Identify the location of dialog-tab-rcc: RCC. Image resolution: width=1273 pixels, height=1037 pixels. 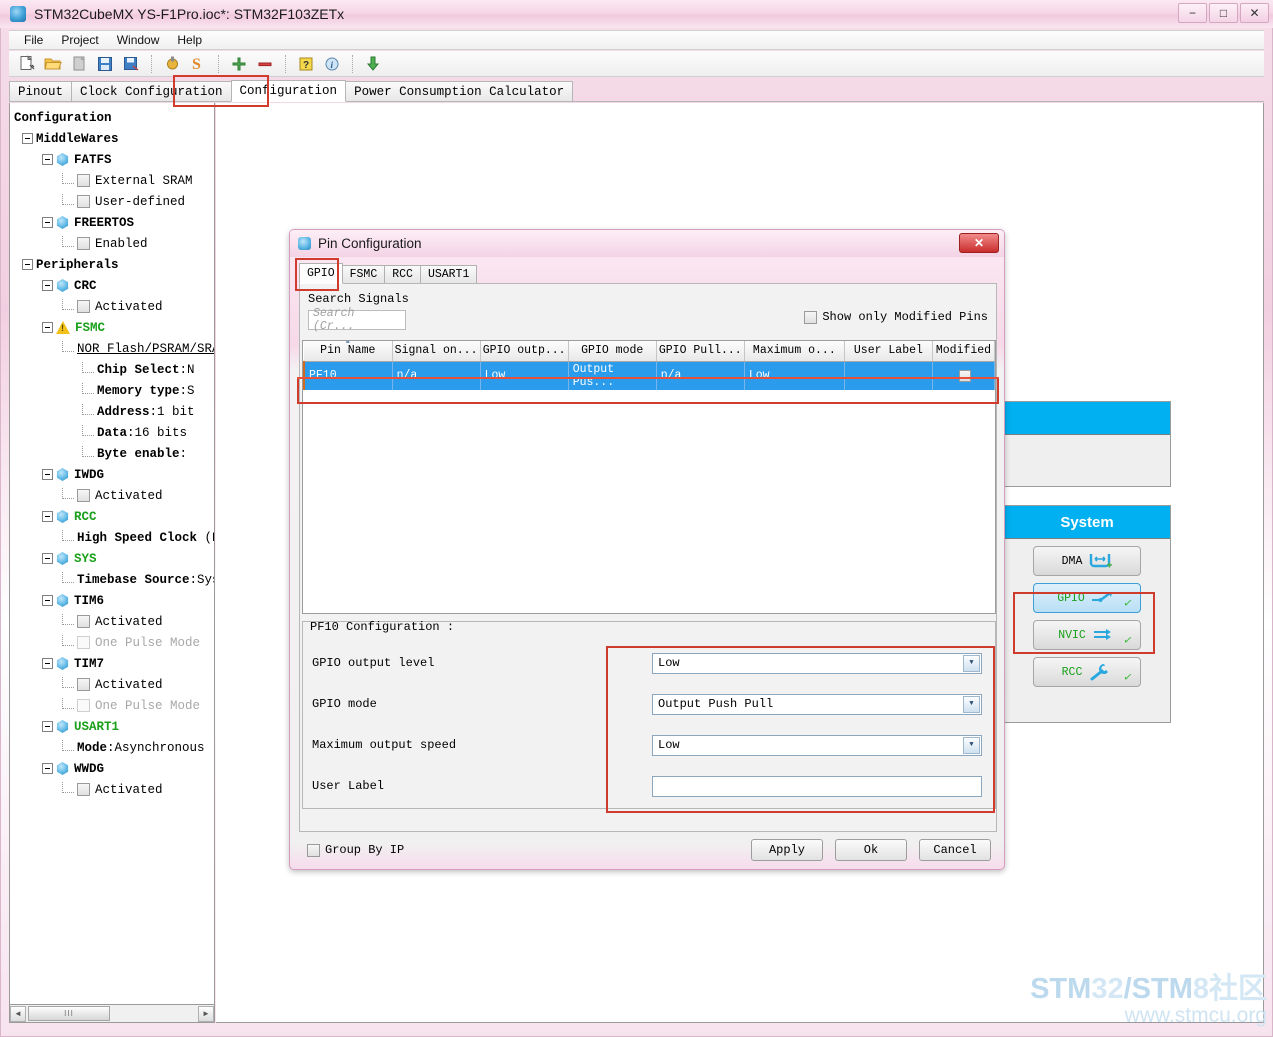
(402, 274).